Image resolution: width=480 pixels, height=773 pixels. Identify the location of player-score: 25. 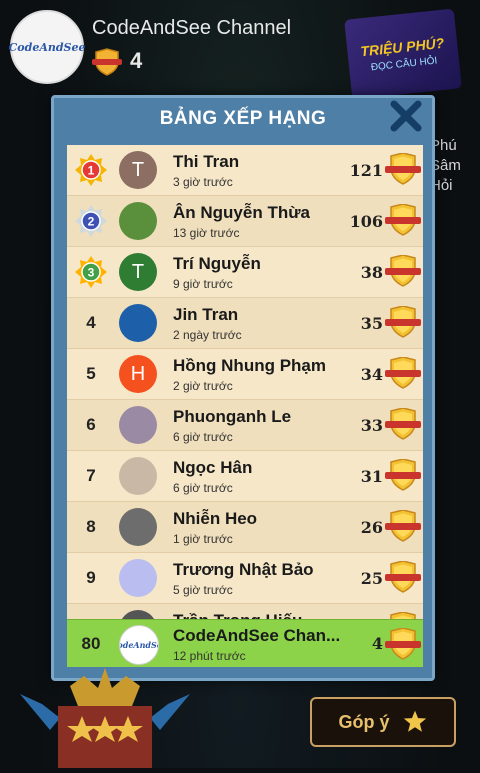
(371, 578).